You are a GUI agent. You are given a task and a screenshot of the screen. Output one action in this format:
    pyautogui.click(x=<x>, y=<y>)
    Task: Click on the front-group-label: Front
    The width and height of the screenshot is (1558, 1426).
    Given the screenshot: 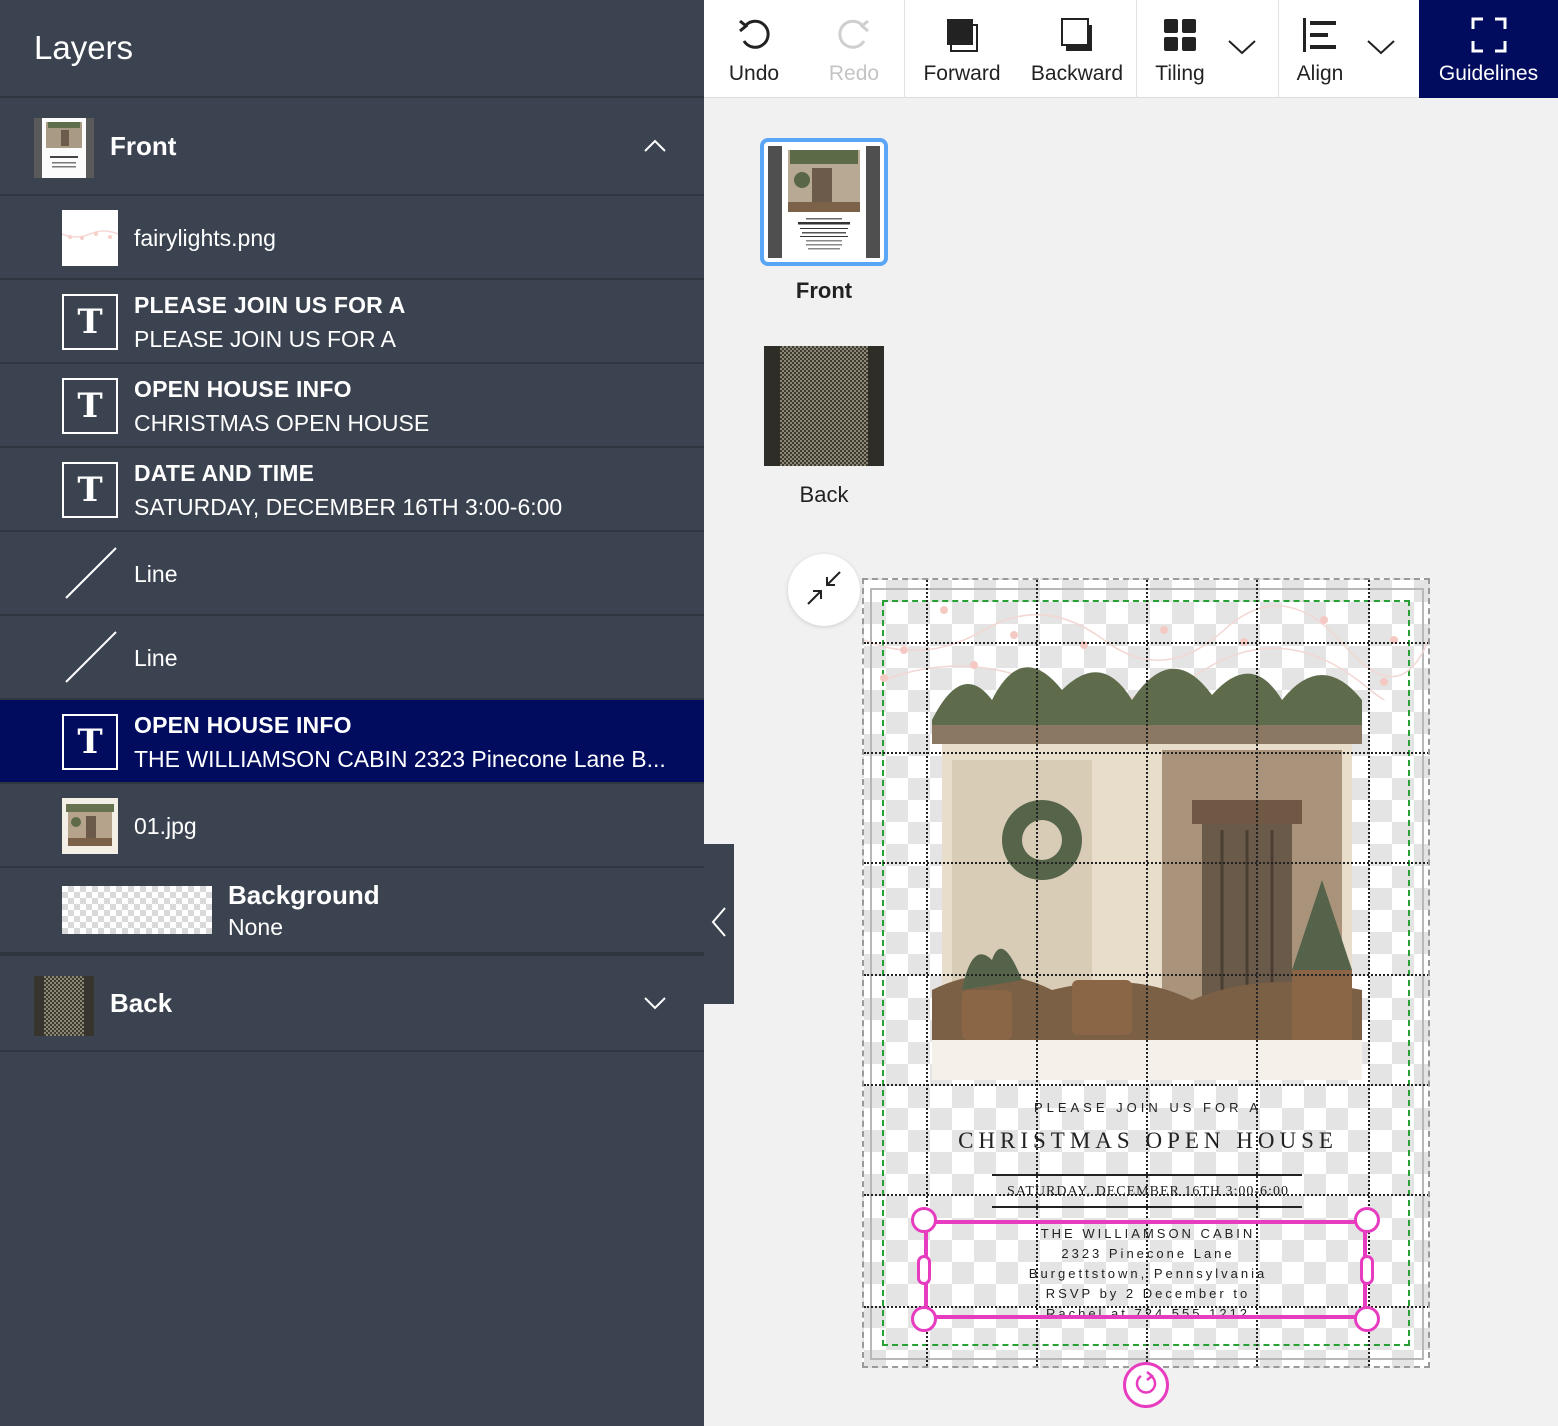 What is the action you would take?
    pyautogui.click(x=143, y=145)
    